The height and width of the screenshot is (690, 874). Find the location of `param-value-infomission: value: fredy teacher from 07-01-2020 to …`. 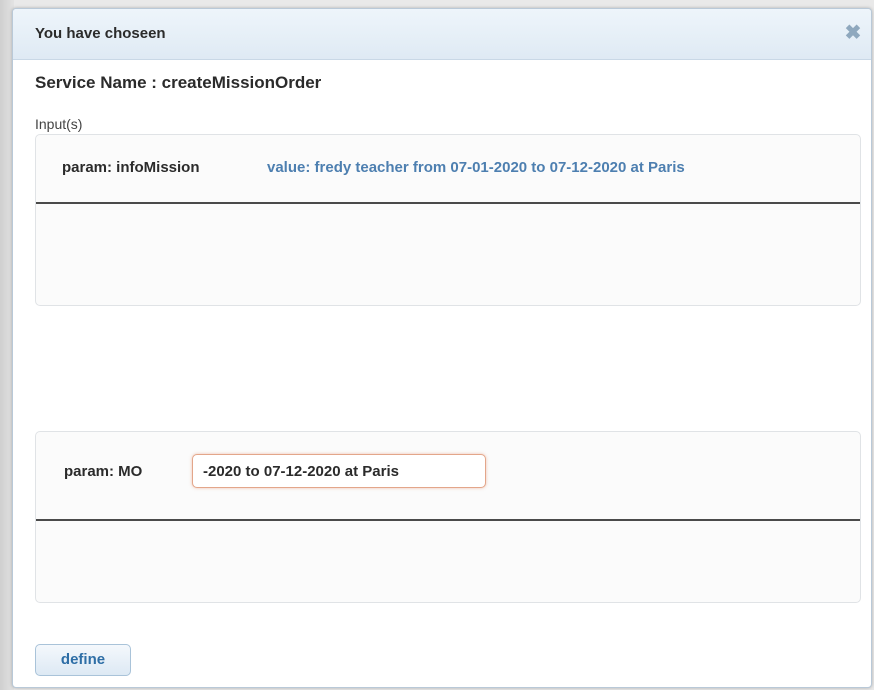

param-value-infomission: value: fredy teacher from 07-01-2020 to … is located at coordinates (476, 167).